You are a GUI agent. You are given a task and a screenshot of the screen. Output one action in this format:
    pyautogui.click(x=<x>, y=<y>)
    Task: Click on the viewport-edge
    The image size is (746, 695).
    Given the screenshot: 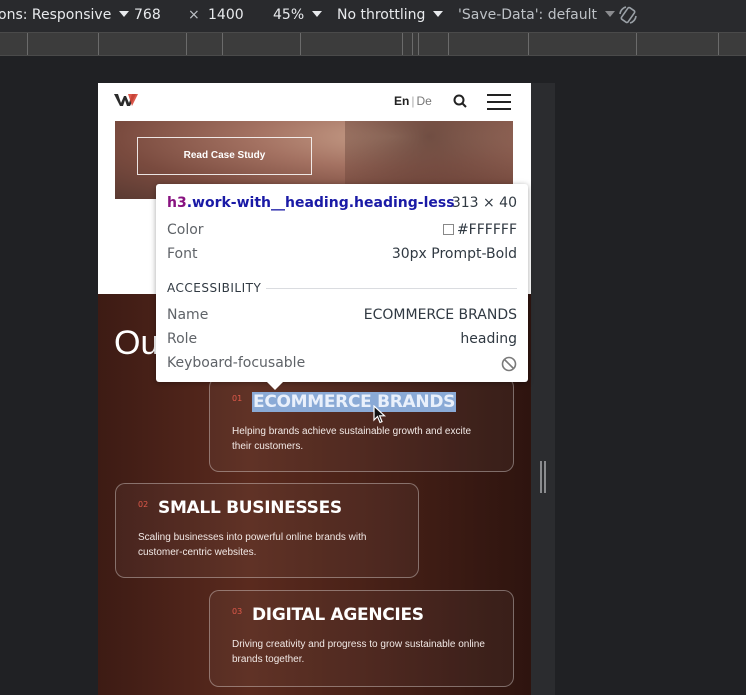 What is the action you would take?
    pyautogui.click(x=543, y=389)
    